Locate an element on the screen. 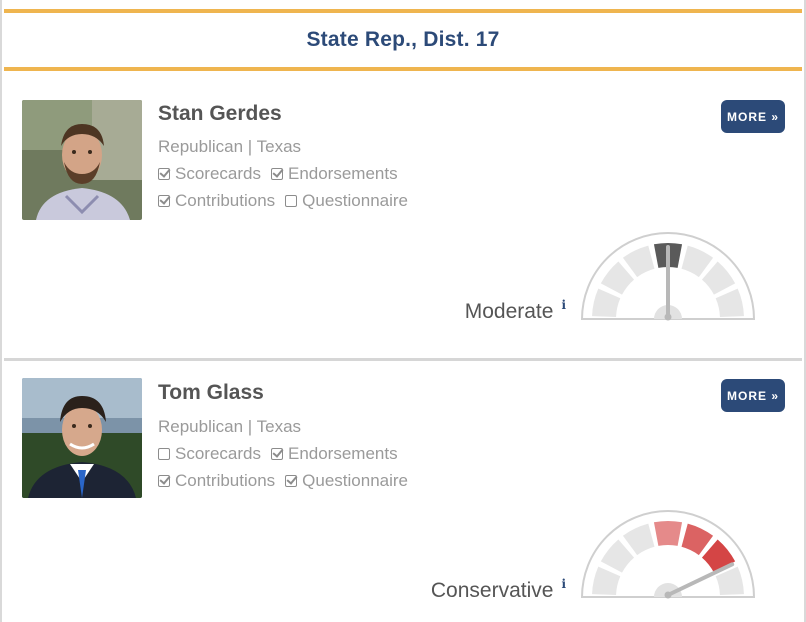  rating-text: Moderate is located at coordinates (509, 311).